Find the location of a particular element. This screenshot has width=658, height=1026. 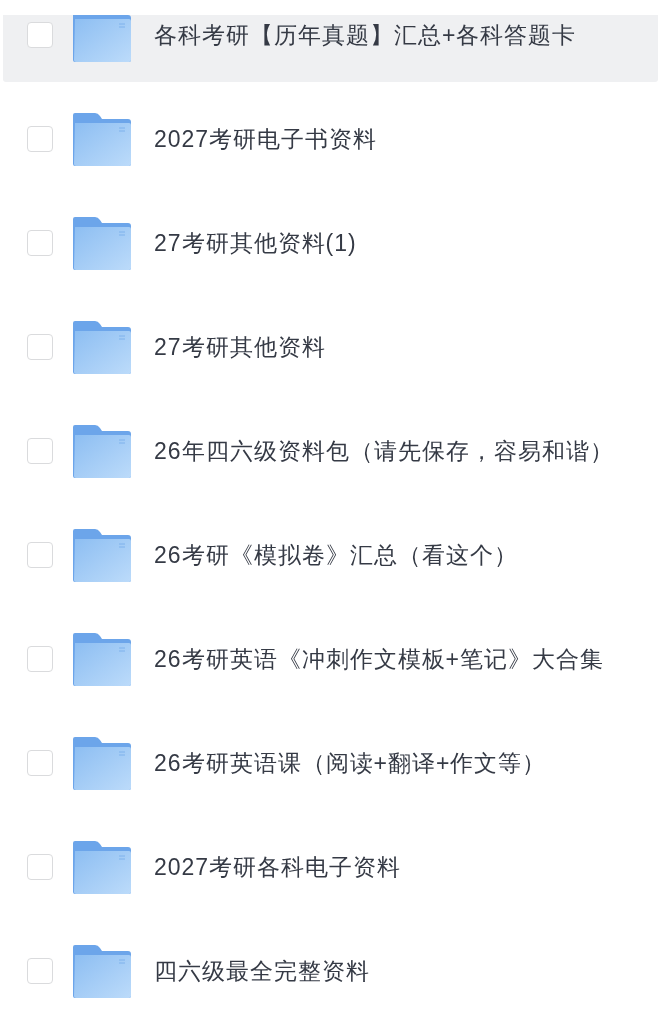

folder-name: 26年四六级资料包（请先保存，容易和谐） is located at coordinates (384, 451).